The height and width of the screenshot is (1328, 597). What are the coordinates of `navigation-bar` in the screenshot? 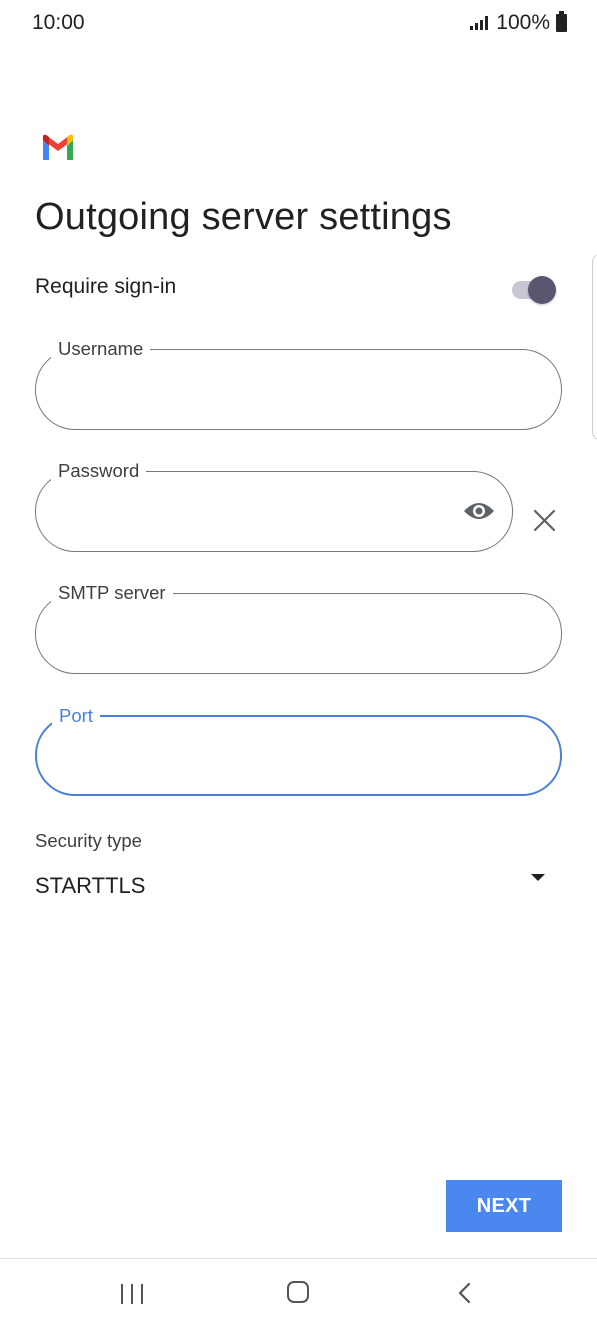 It's located at (298, 1293).